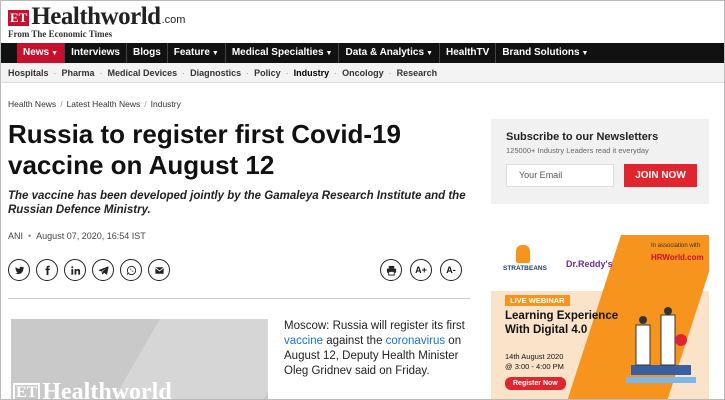 This screenshot has width=725, height=400. Describe the element at coordinates (661, 345) in the screenshot. I see `ad-illustration-icon` at that location.